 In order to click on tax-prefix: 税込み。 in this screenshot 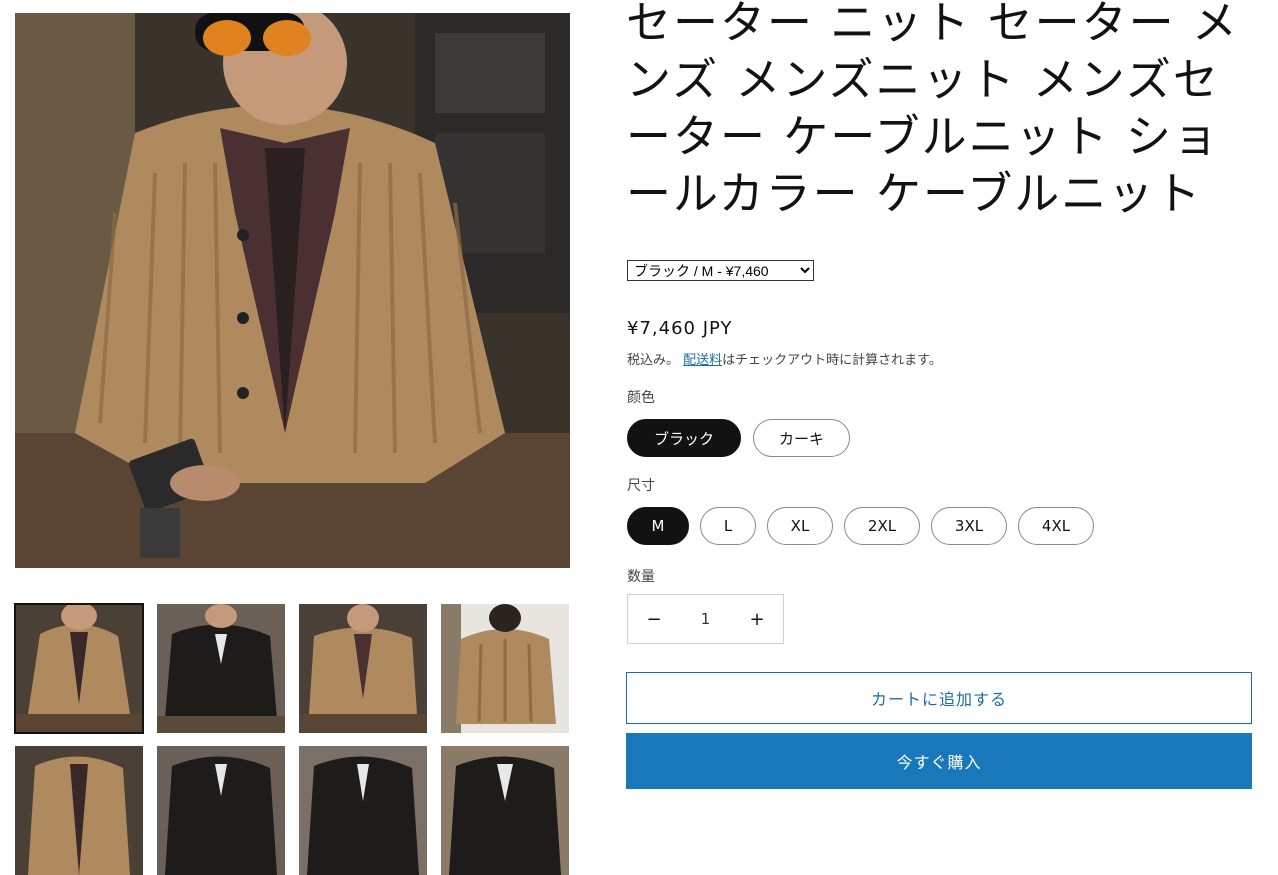, I will do `click(653, 360)`.